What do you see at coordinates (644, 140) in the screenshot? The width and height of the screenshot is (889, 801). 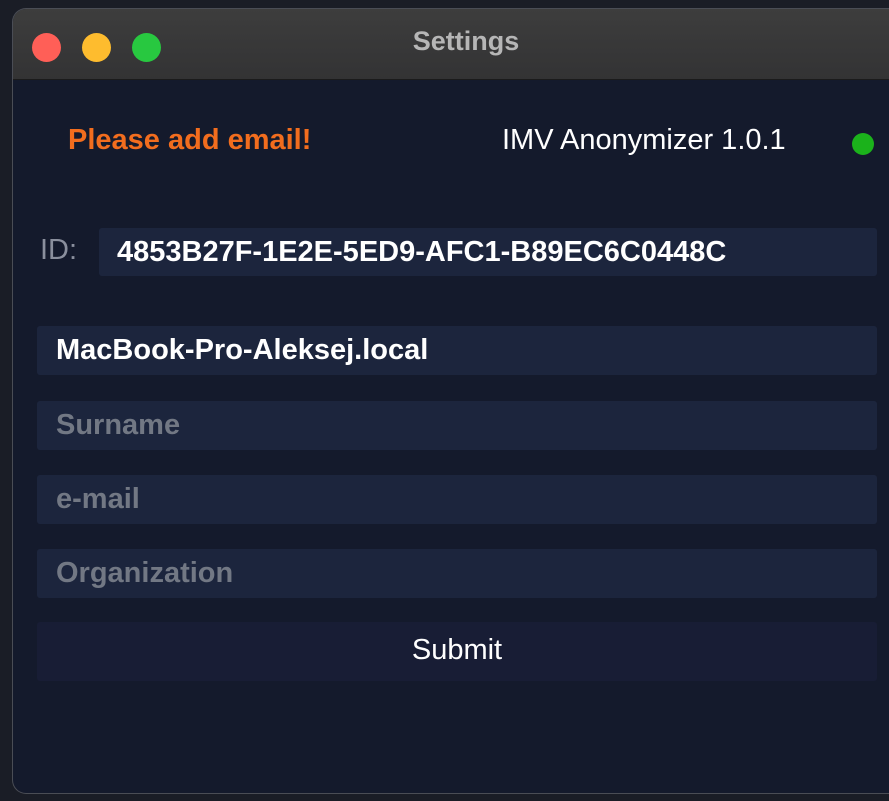 I see `app-version: IMV Anonymizer 1.0.1` at bounding box center [644, 140].